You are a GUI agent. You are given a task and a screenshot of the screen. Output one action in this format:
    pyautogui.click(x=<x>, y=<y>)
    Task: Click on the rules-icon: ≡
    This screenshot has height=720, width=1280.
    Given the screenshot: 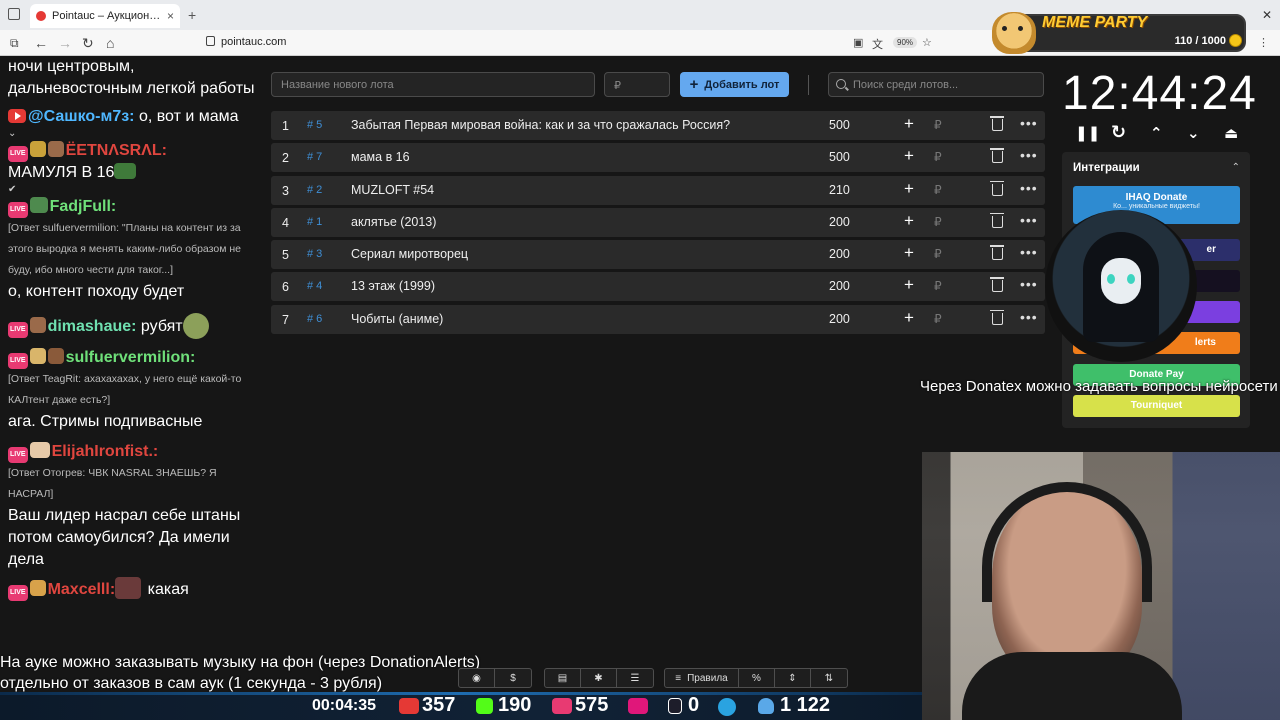 What is the action you would take?
    pyautogui.click(x=678, y=678)
    